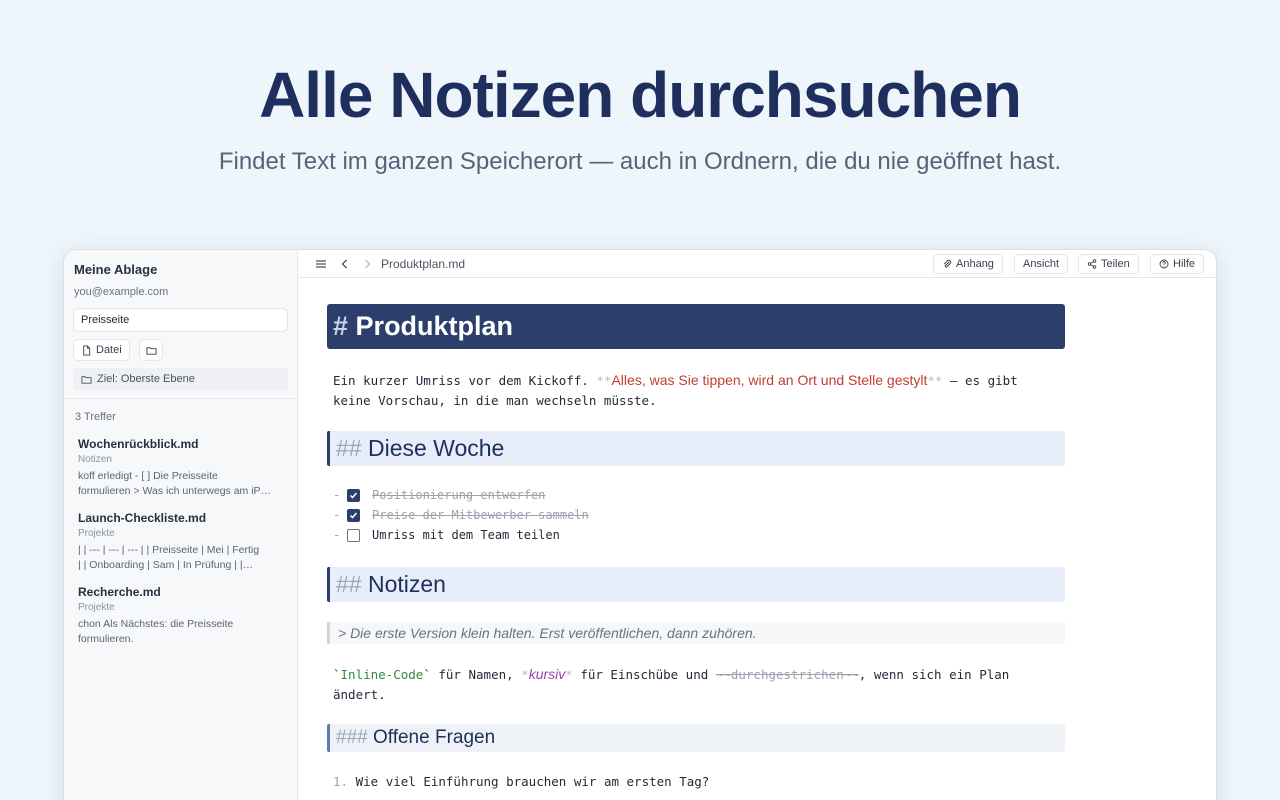 This screenshot has width=1280, height=800. I want to click on task-item: - Umriss mit dem Team teilen, so click(446, 535).